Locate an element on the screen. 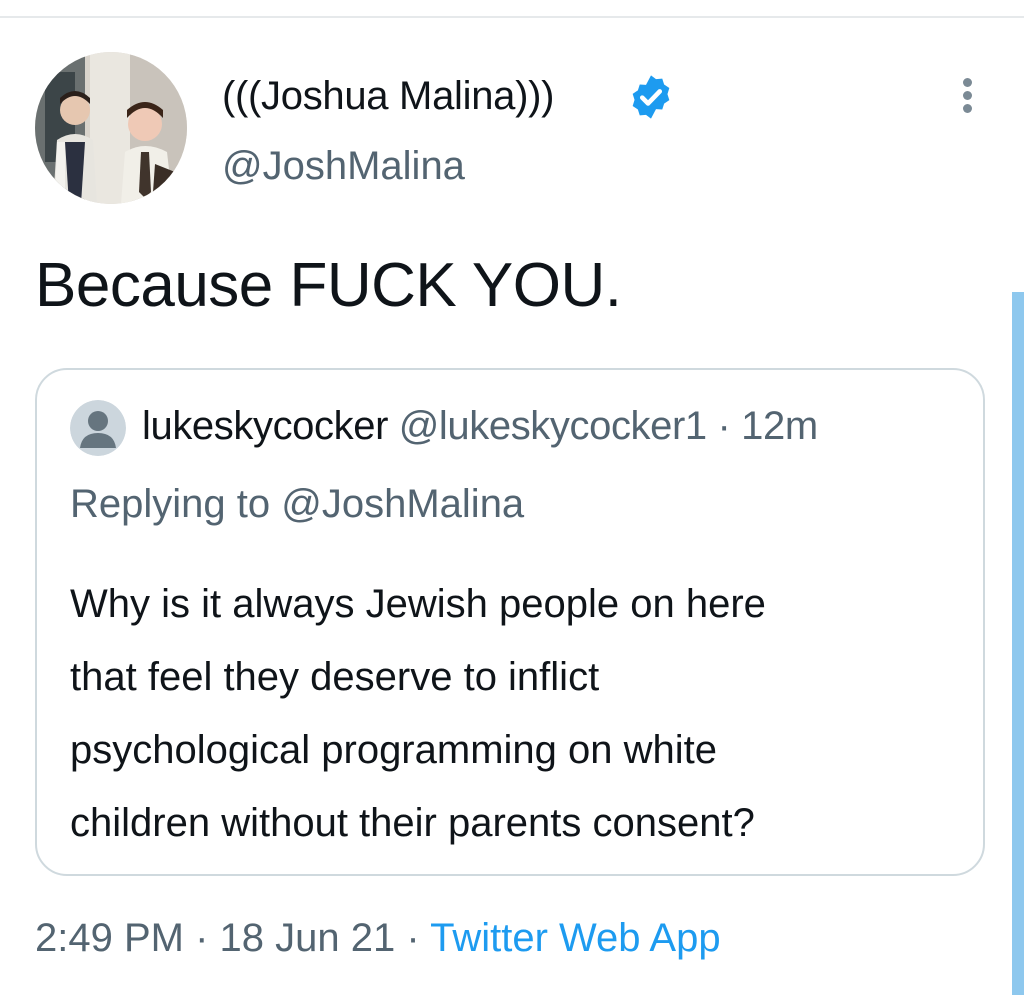 This screenshot has height=995, width=1024. quoted-author-name: lukeskycocker is located at coordinates (265, 426).